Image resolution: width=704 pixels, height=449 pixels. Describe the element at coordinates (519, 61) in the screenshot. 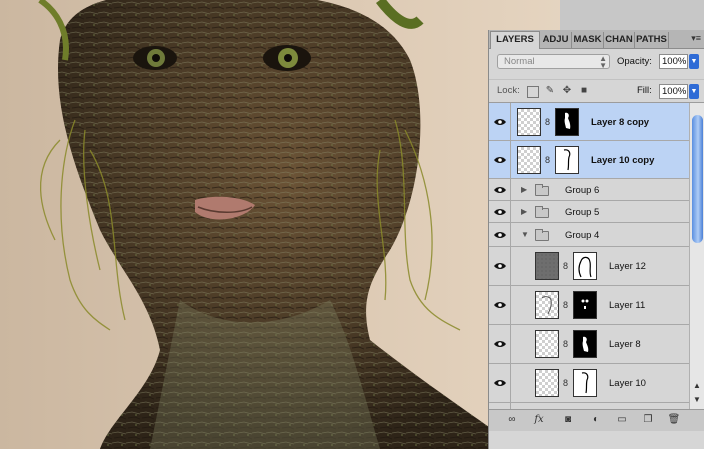

I see `blend-mode-value: Normal` at that location.